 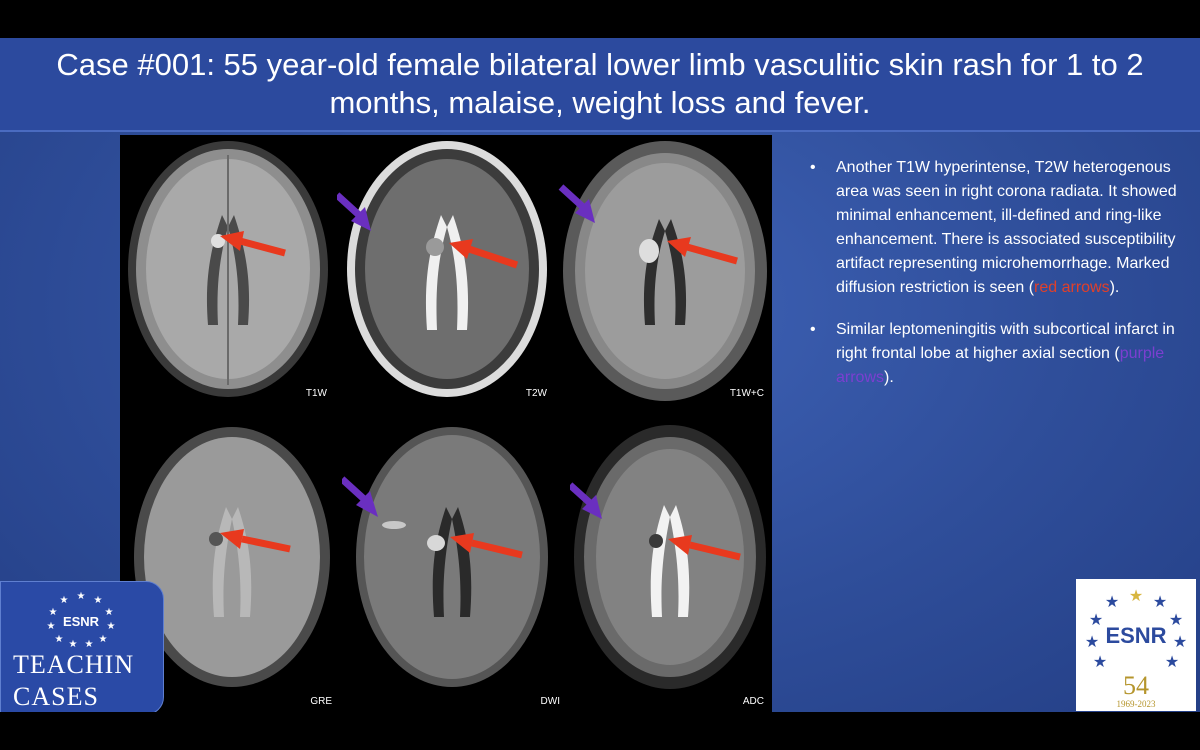 What do you see at coordinates (536, 393) in the screenshot?
I see `scan-label-t2w: T2W` at bounding box center [536, 393].